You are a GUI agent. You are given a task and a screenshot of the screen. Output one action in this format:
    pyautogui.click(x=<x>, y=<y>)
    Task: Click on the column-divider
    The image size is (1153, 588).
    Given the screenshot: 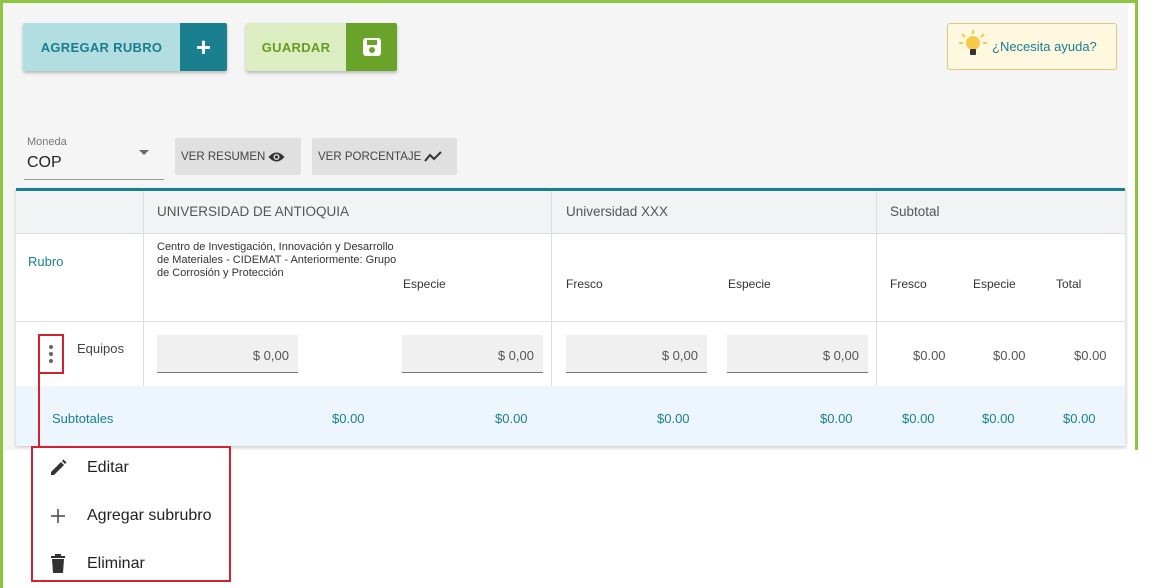 What is the action you would take?
    pyautogui.click(x=143, y=288)
    